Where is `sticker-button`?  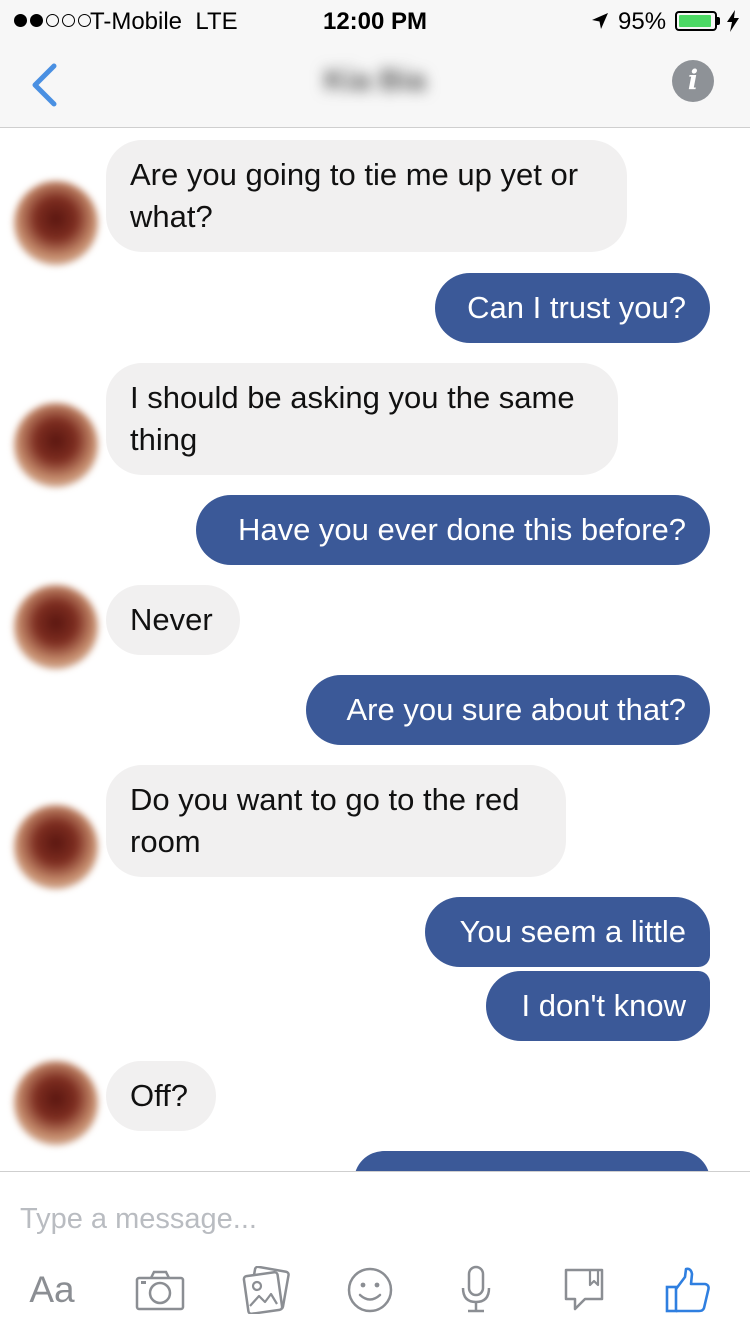
sticker-button is located at coordinates (584, 1290).